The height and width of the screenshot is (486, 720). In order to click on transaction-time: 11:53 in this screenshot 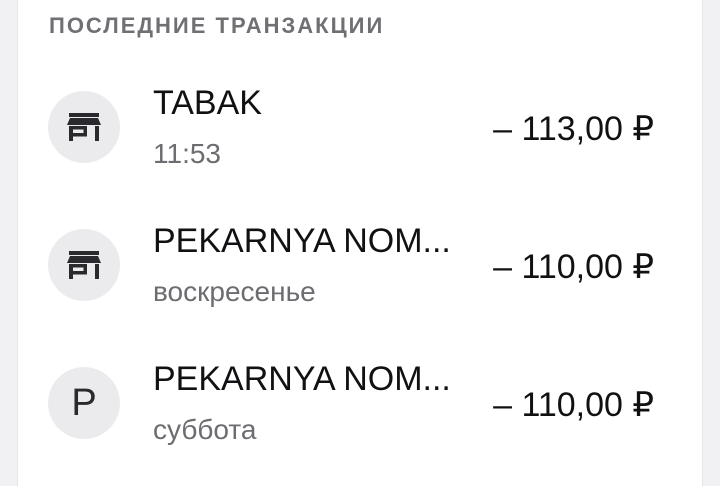, I will do `click(187, 153)`.